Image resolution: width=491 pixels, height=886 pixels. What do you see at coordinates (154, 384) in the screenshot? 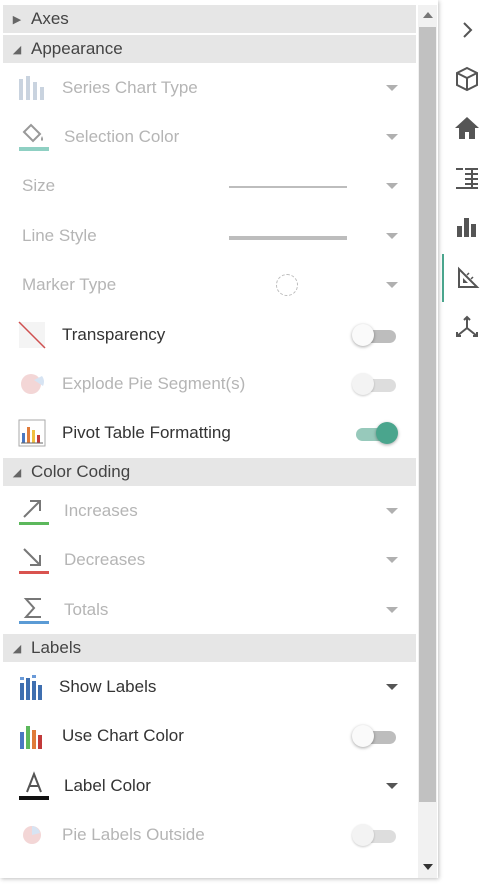
I see `explode-pie-label: Explode Pie Segment(s)` at bounding box center [154, 384].